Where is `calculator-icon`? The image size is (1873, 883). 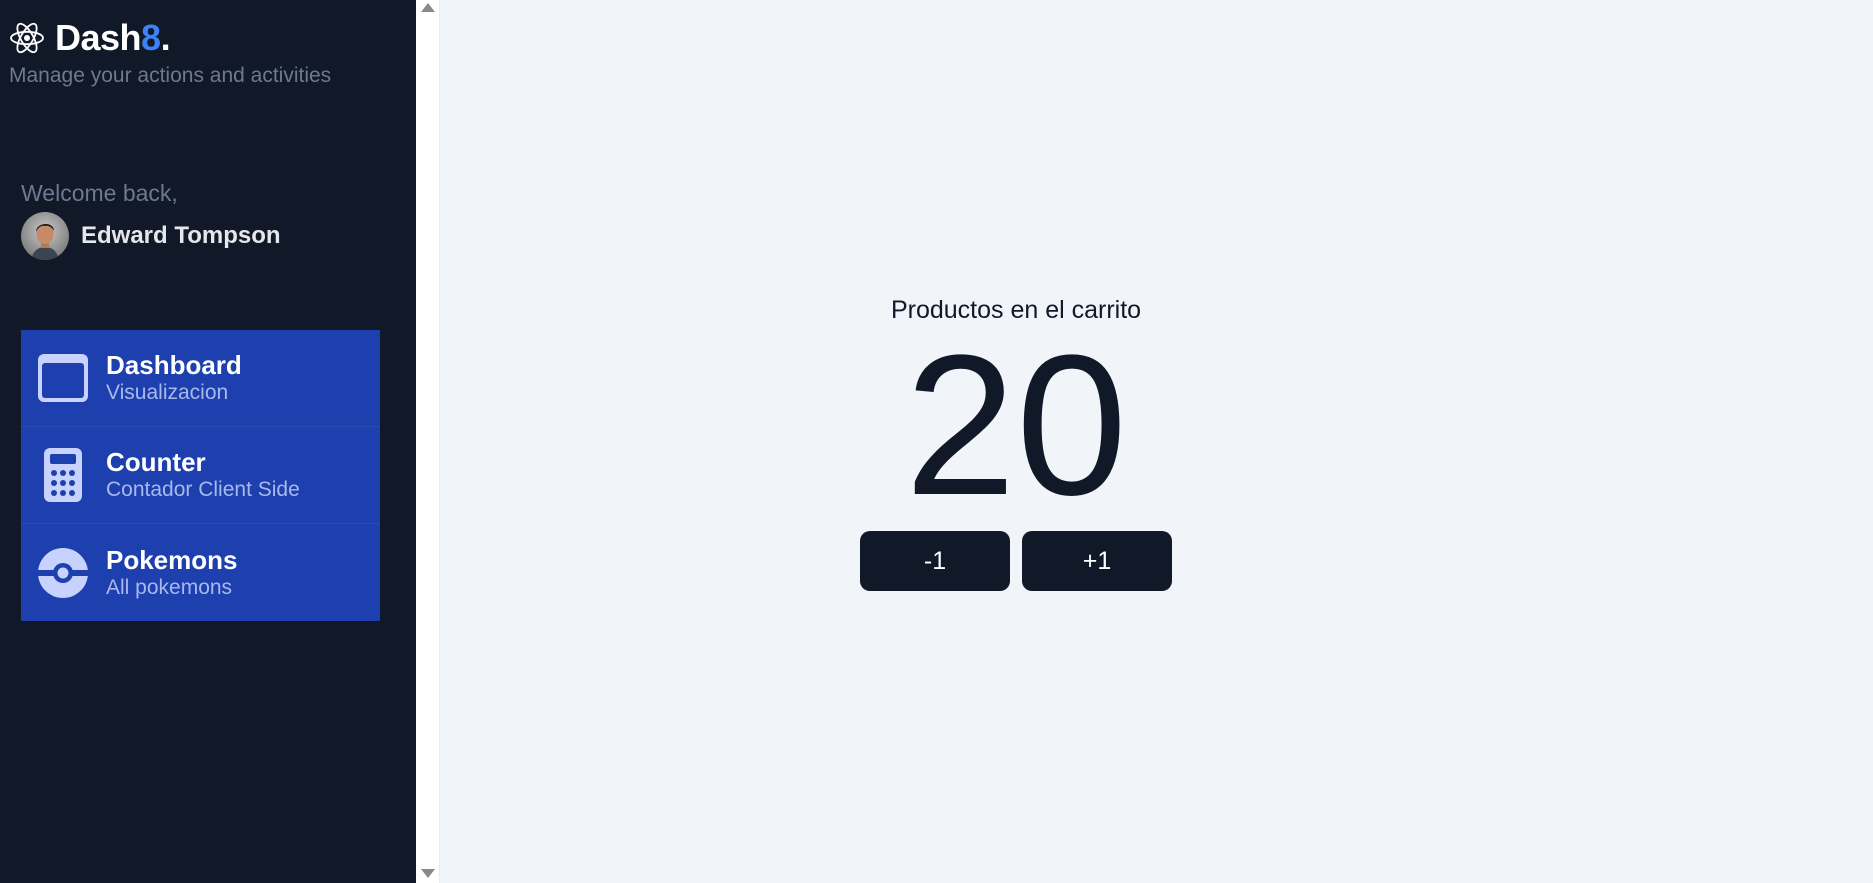
calculator-icon is located at coordinates (63, 475).